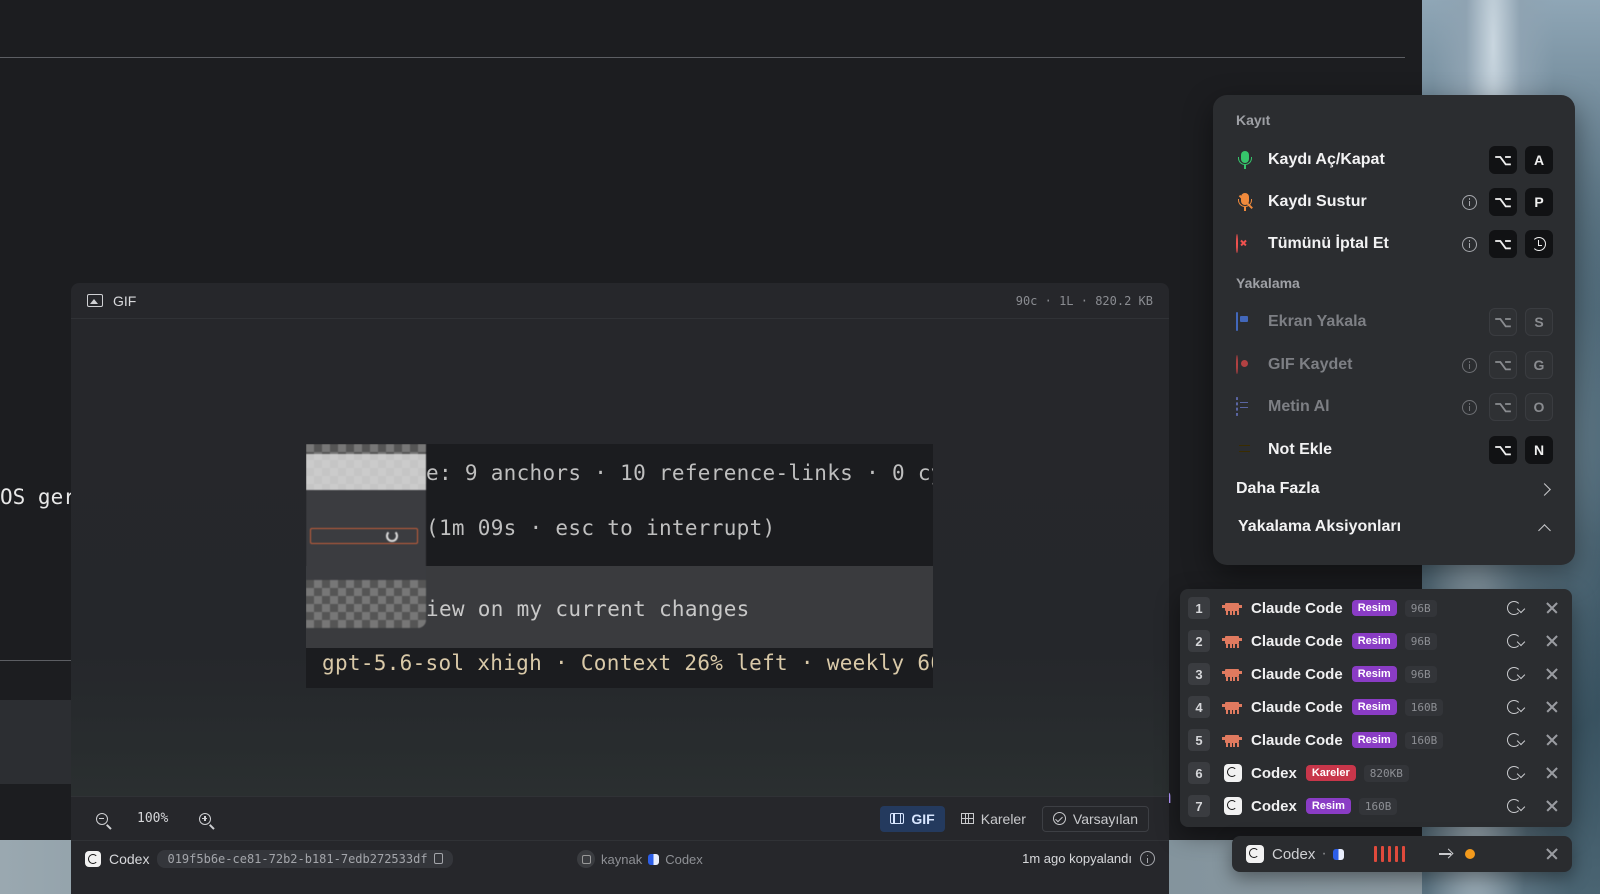 This screenshot has width=1600, height=894. What do you see at coordinates (153, 818) in the screenshot?
I see `zoom-level: 100%` at bounding box center [153, 818].